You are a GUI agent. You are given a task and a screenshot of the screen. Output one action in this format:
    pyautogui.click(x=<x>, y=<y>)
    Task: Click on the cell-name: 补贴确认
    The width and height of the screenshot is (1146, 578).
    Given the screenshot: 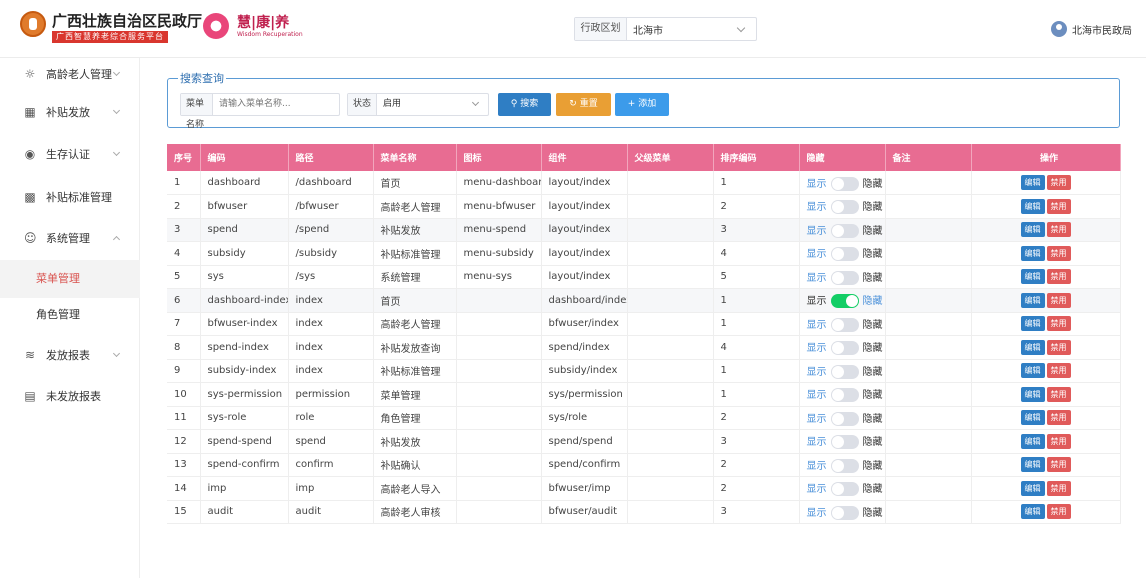 What is the action you would take?
    pyautogui.click(x=415, y=465)
    